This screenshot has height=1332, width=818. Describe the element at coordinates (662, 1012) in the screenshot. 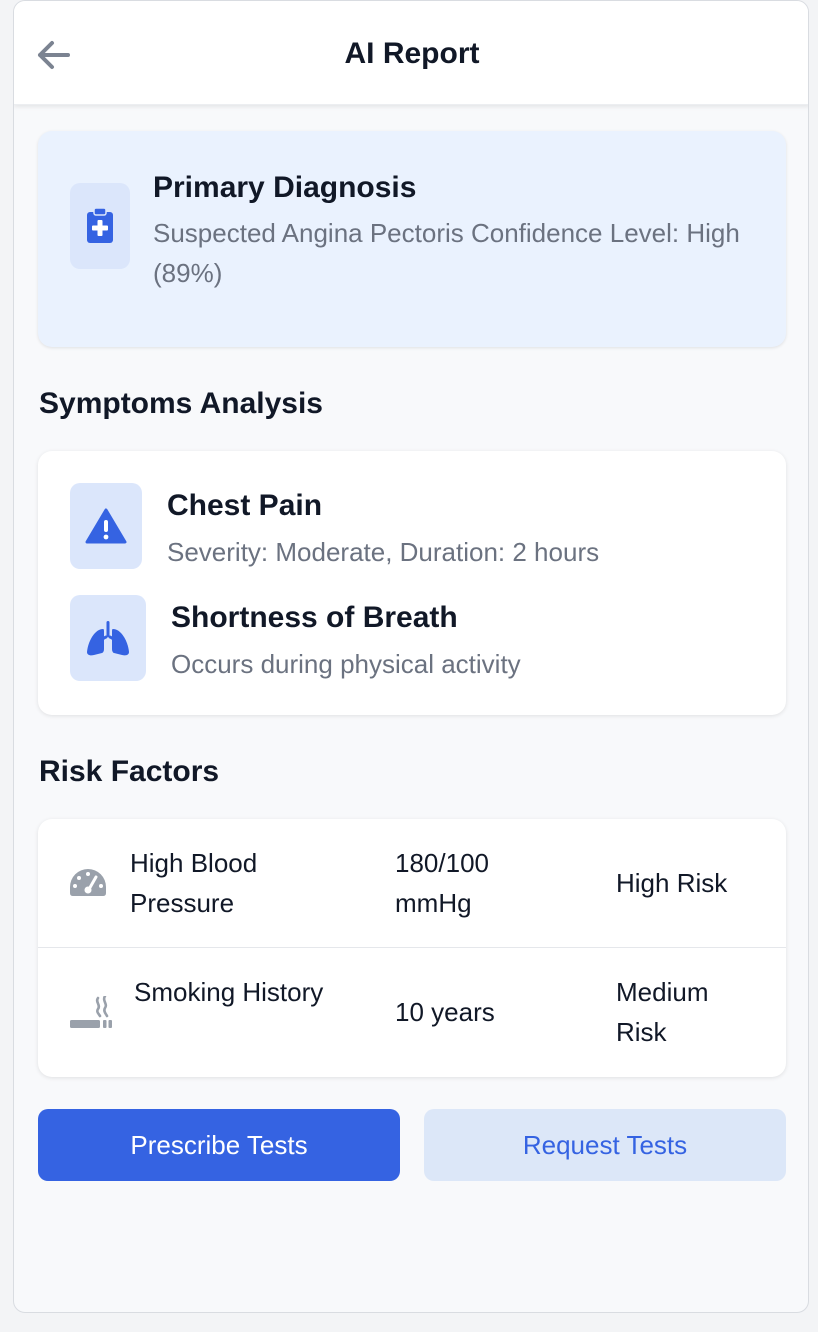

I see `risk-level: Medium Risk` at that location.